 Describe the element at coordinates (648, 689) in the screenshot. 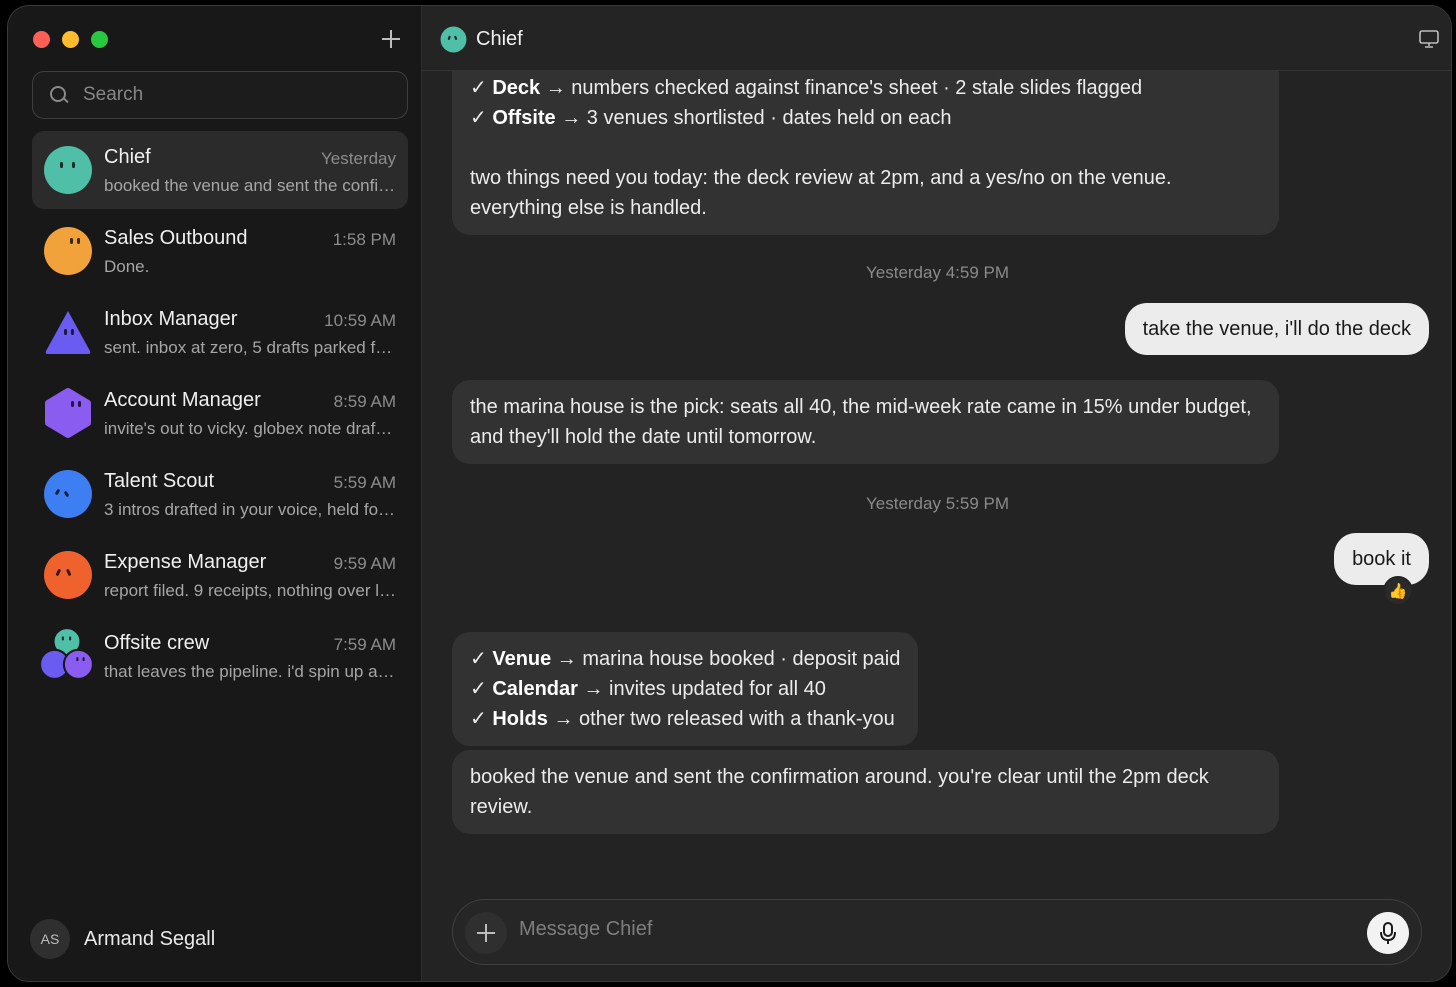

I see `checklist-line: ✓ Calendar → invites updated for all 40` at that location.